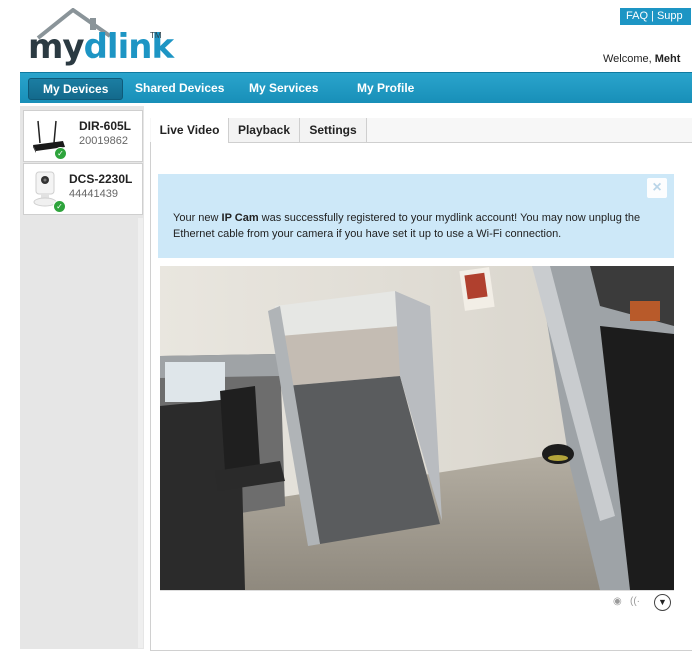 The image size is (692, 651). I want to click on tab-settings: Settings, so click(333, 130).